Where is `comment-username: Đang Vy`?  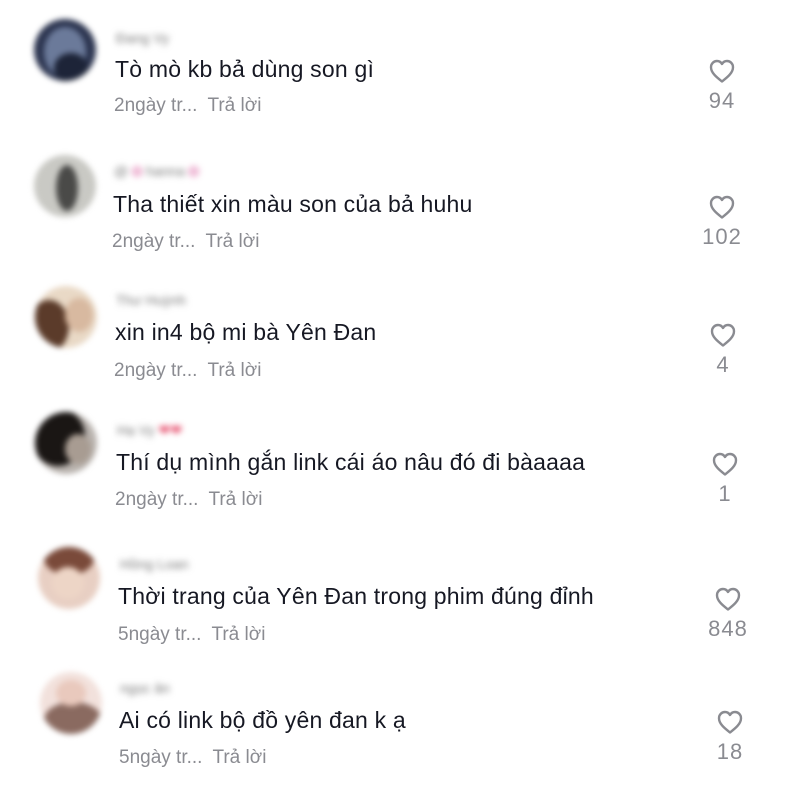 comment-username: Đang Vy is located at coordinates (142, 38).